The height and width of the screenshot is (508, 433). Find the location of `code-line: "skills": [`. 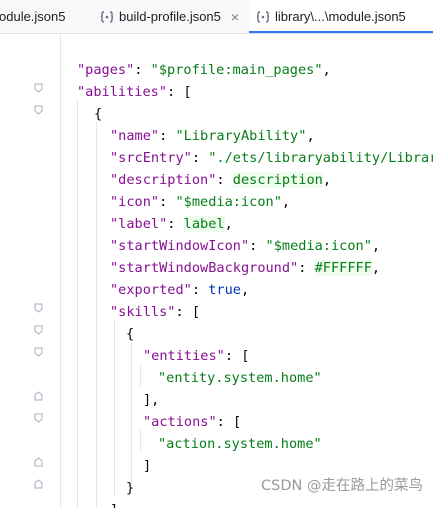

code-line: "skills": [ is located at coordinates (155, 312).